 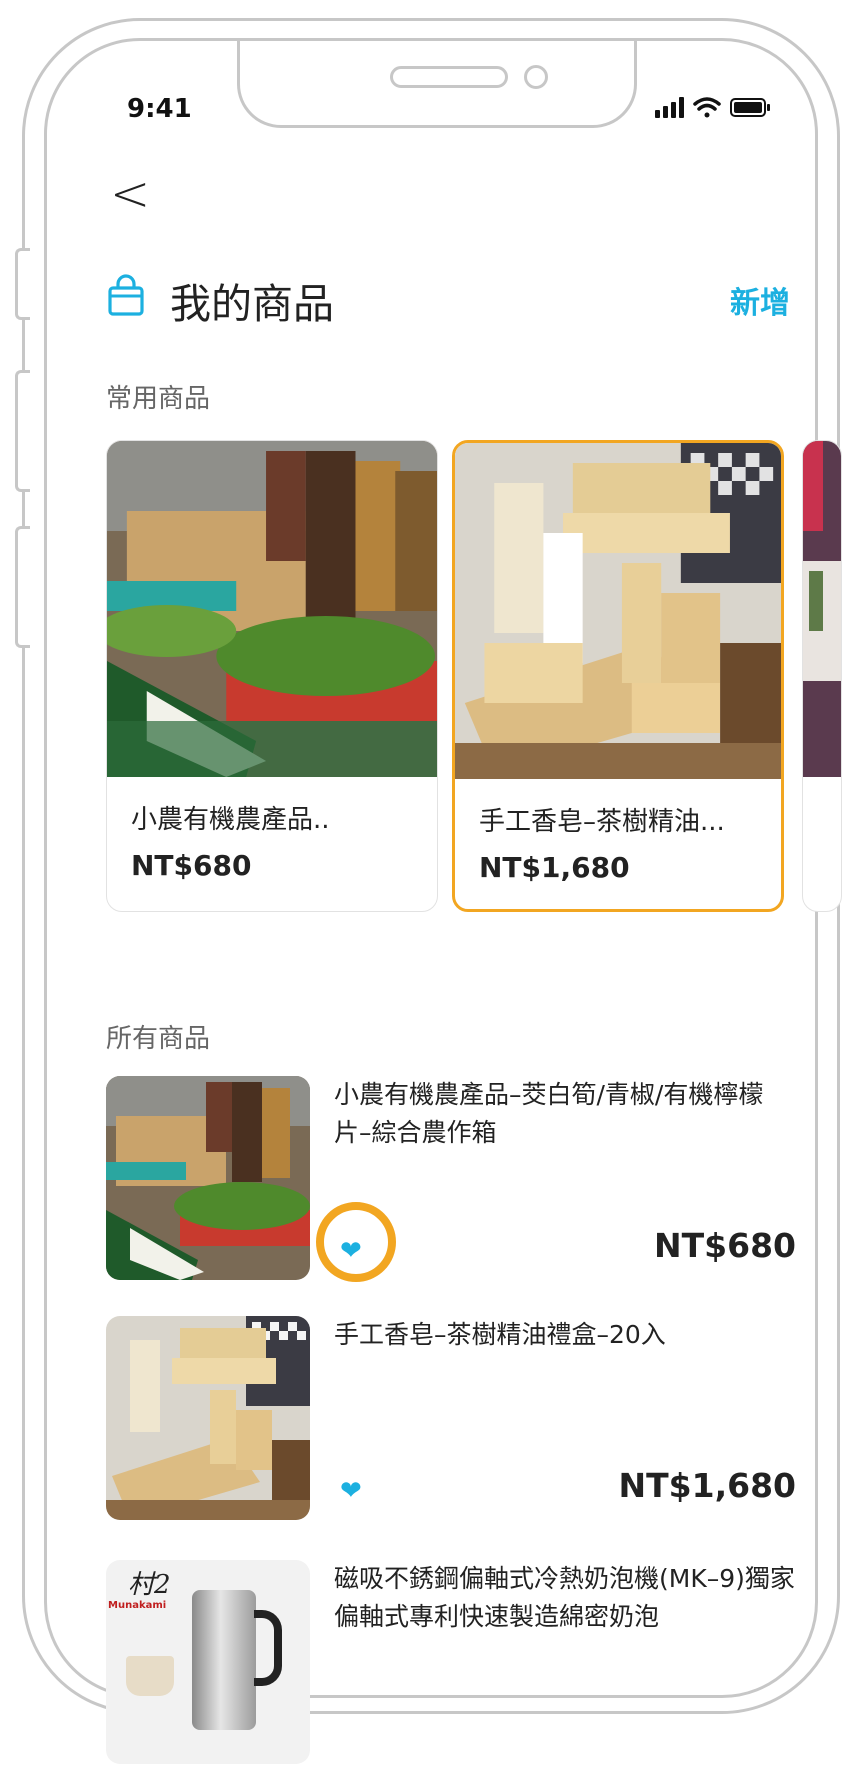 I want to click on product-thumbnail-produce, so click(x=208, y=1178).